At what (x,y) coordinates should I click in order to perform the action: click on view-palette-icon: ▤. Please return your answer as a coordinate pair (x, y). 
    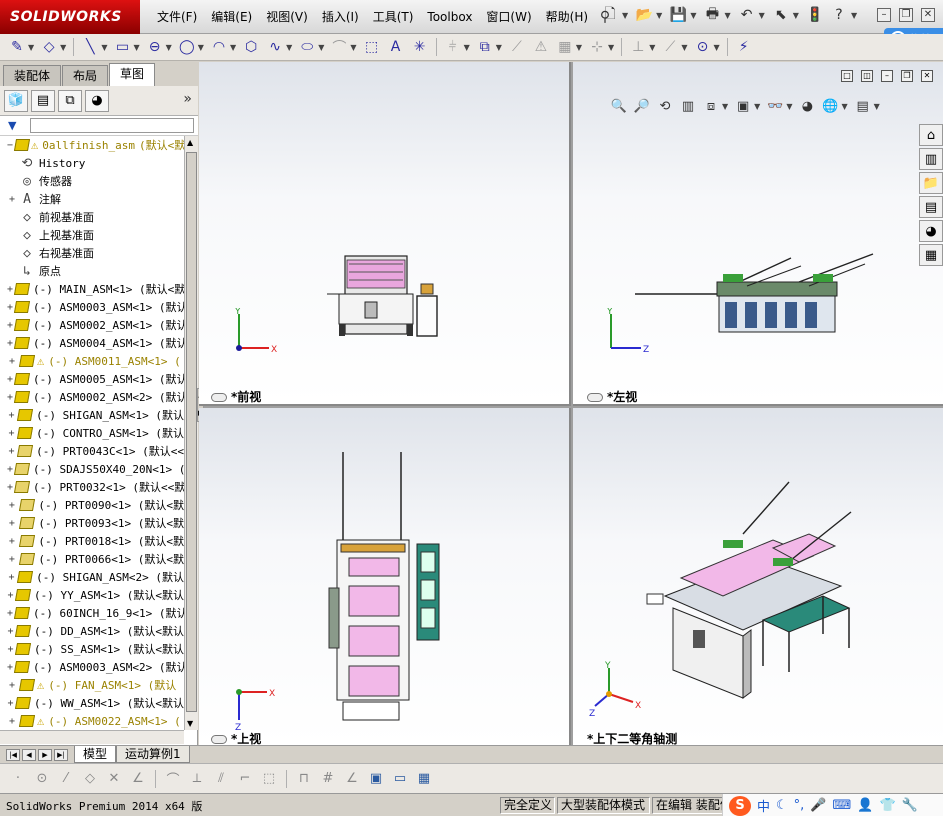
    Looking at the image, I should click on (931, 207).